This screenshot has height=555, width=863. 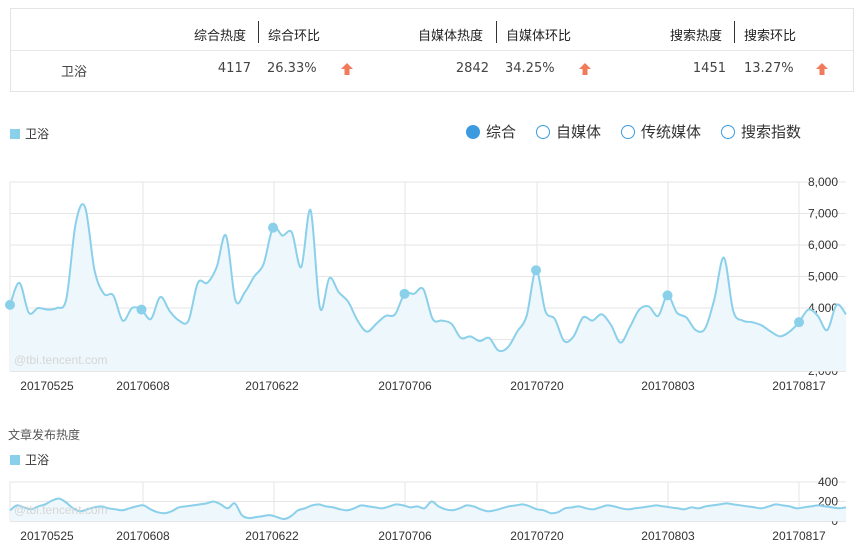 What do you see at coordinates (823, 277) in the screenshot?
I see `y-tick-label: 5,000` at bounding box center [823, 277].